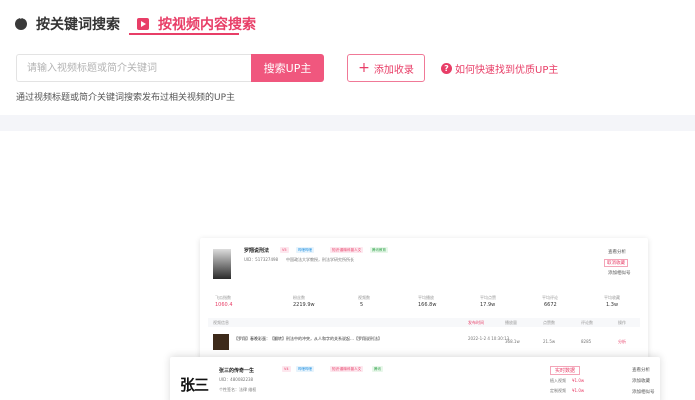 Image resolution: width=695 pixels, height=400 pixels. Describe the element at coordinates (78, 25) in the screenshot. I see `tab-keyword-search-label: 按关键词搜索` at that location.